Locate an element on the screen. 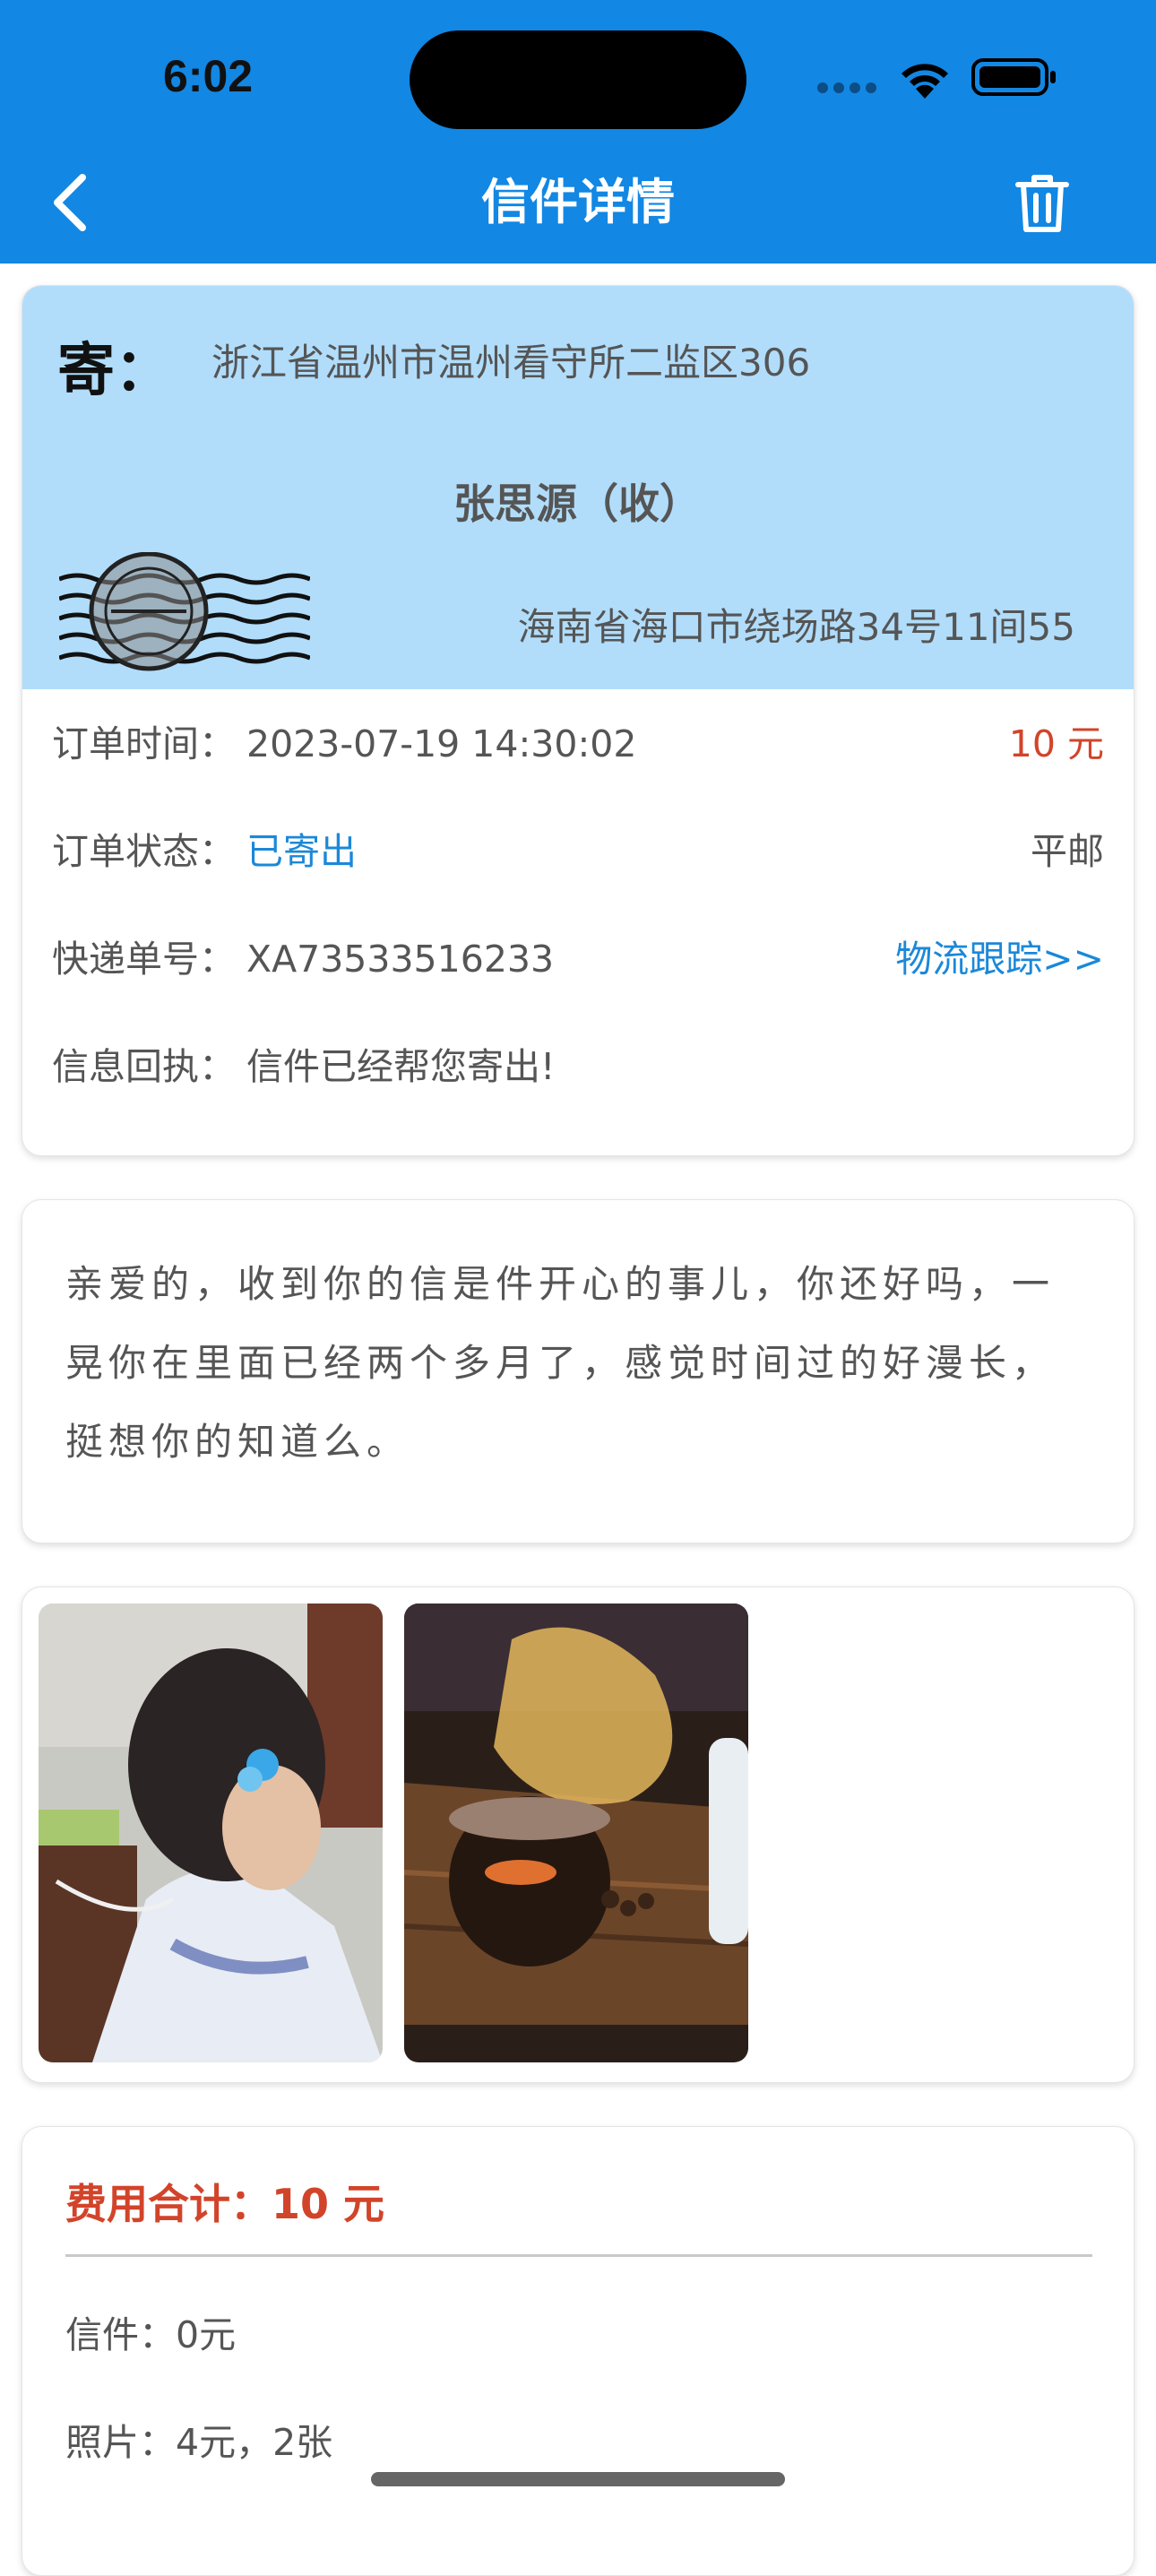  order-time-row: 订单时间： 2023-07-19 14:30:02 10 元 is located at coordinates (578, 744).